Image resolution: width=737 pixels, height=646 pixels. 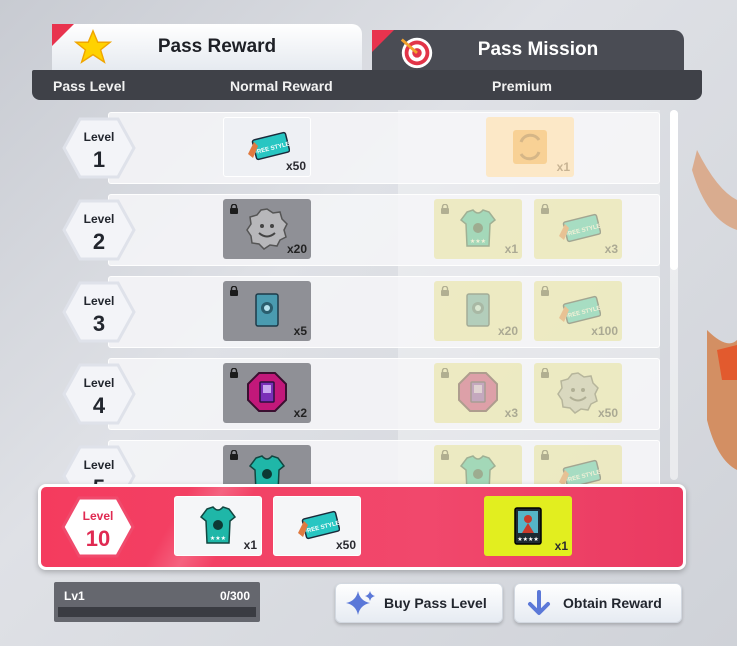 I want to click on obtain-reward-button: Obtain Reward, so click(x=598, y=603).